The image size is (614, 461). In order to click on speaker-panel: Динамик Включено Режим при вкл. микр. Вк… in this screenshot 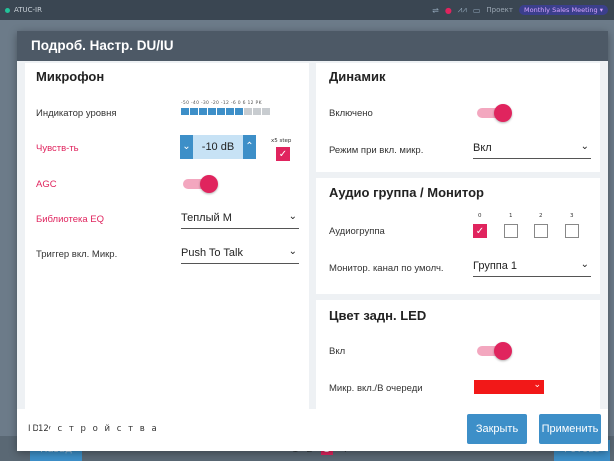, I will do `click(458, 117)`.